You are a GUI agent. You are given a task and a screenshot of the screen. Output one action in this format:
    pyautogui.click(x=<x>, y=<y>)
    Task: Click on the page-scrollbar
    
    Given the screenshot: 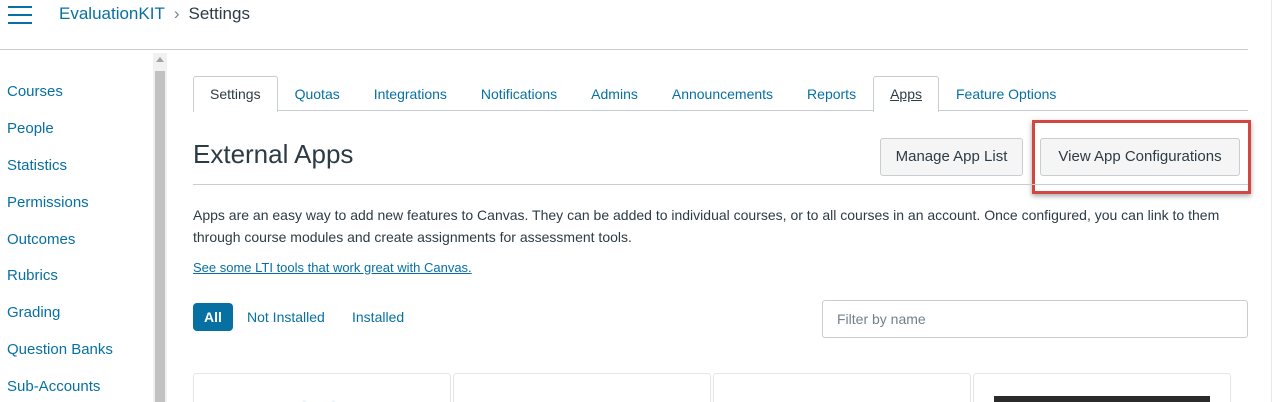 What is the action you would take?
    pyautogui.click(x=1279, y=201)
    